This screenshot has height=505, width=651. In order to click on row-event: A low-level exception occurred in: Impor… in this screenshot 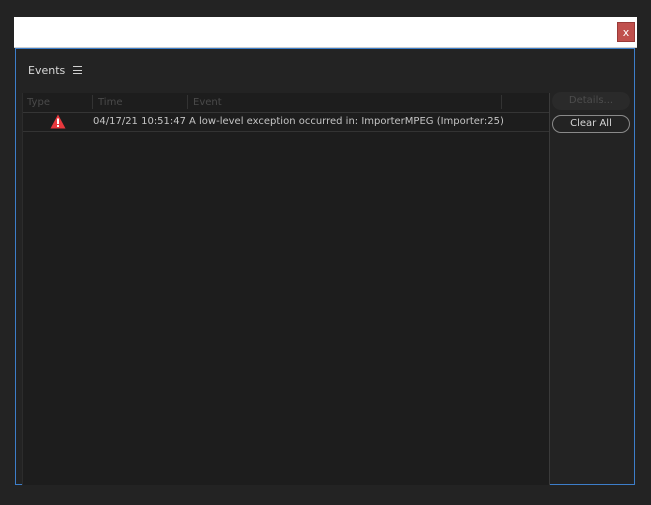, I will do `click(346, 121)`.